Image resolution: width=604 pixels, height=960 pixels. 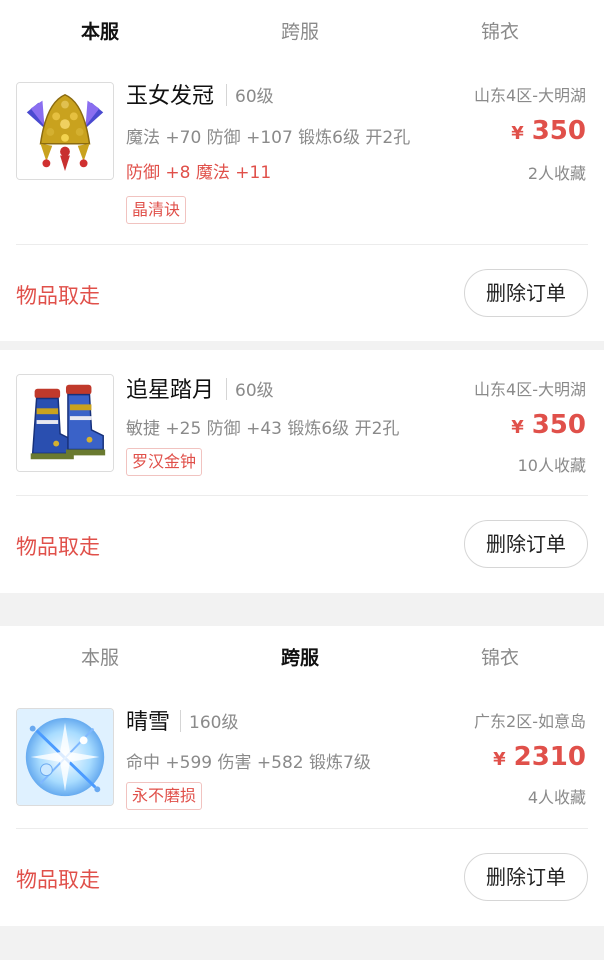 I want to click on item-name: 玉女发冠, so click(x=170, y=96).